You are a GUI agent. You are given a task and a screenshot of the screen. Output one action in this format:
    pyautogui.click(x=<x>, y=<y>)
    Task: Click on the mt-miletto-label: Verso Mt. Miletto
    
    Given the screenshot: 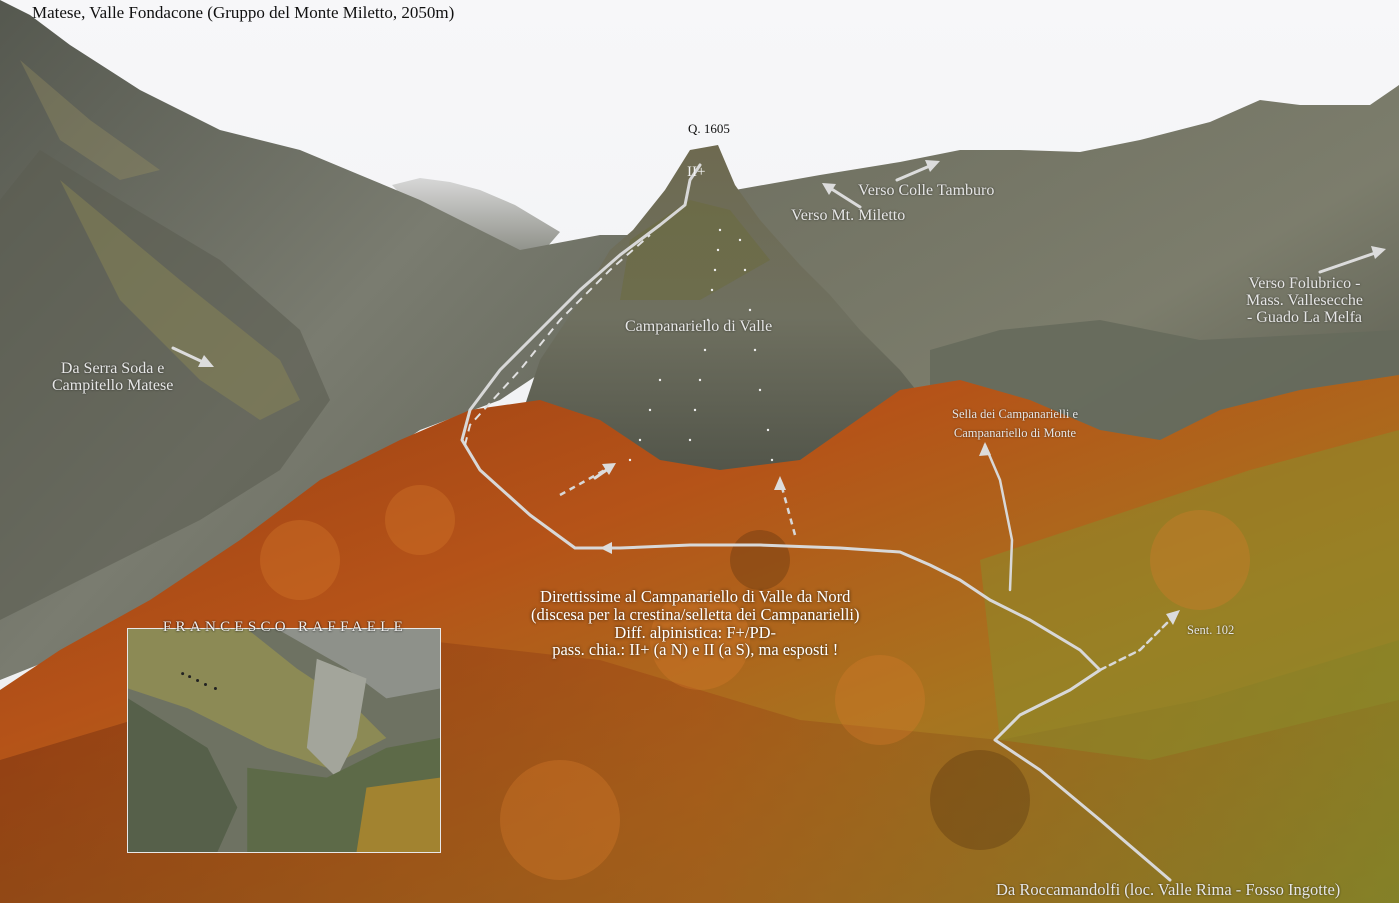 What is the action you would take?
    pyautogui.click(x=848, y=215)
    